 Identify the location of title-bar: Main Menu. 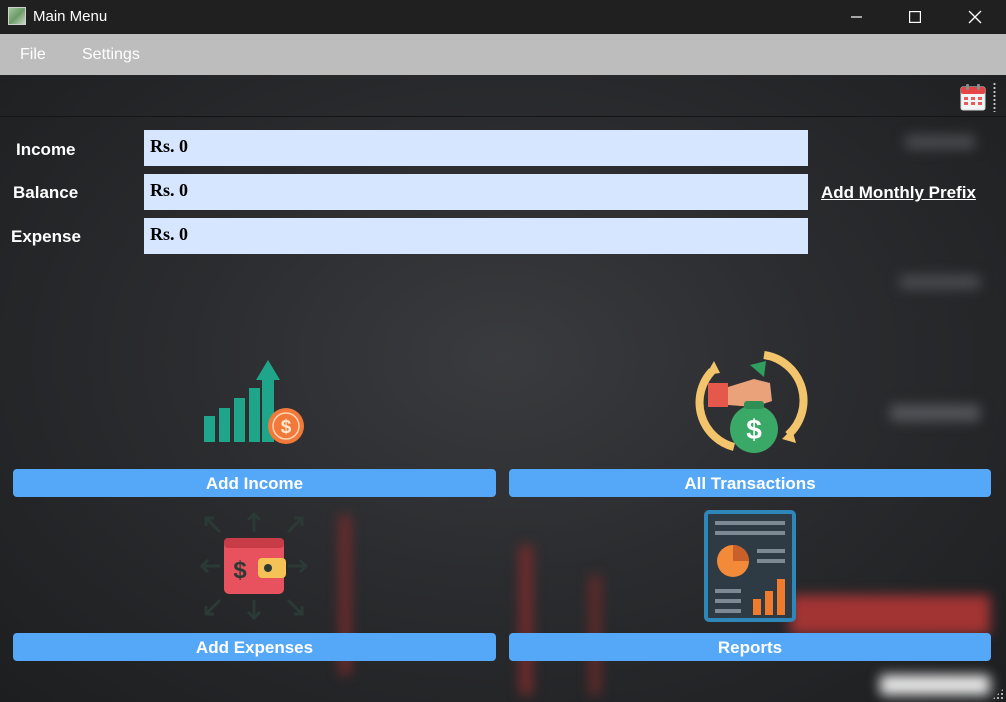
(503, 17).